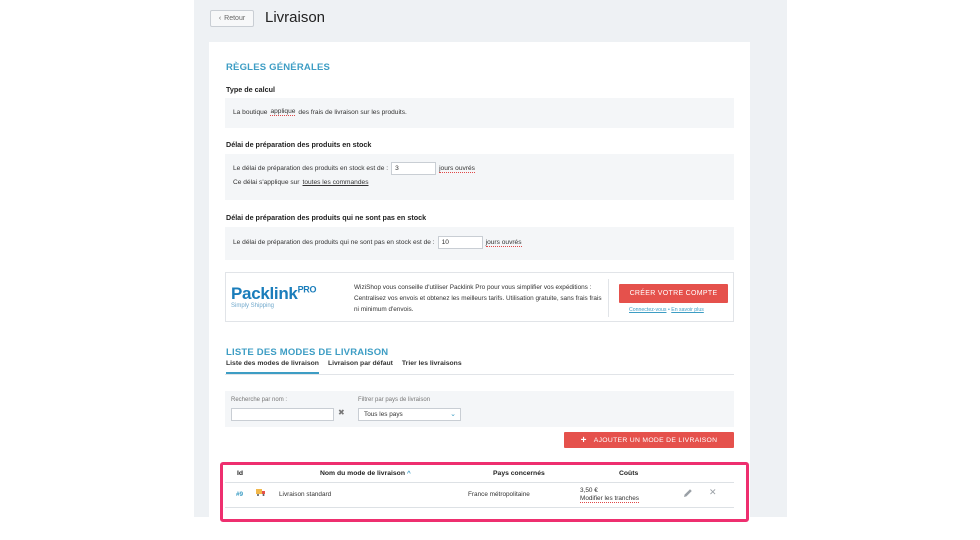 The width and height of the screenshot is (980, 540). I want to click on calc-text-post: des frais de livraison sur les produits., so click(352, 112).